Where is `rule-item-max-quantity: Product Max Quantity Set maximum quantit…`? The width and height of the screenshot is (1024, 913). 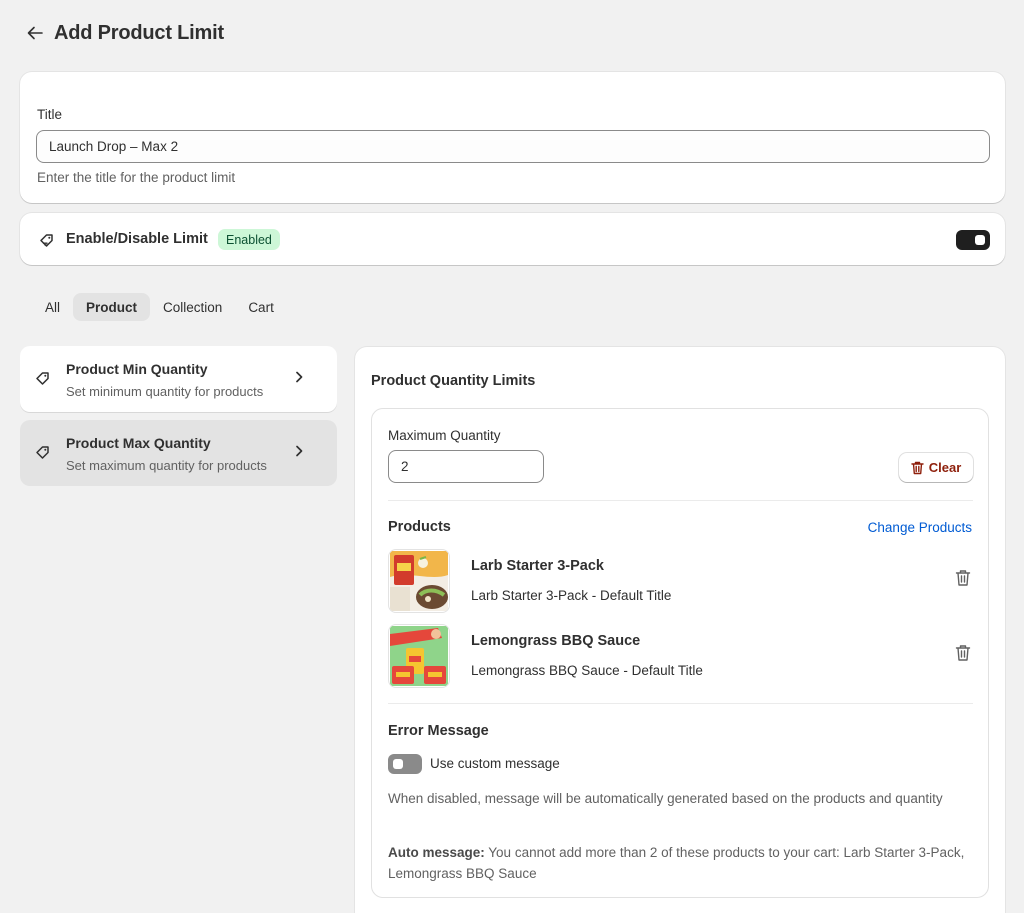
rule-item-max-quantity: Product Max Quantity Set maximum quantit… is located at coordinates (178, 453).